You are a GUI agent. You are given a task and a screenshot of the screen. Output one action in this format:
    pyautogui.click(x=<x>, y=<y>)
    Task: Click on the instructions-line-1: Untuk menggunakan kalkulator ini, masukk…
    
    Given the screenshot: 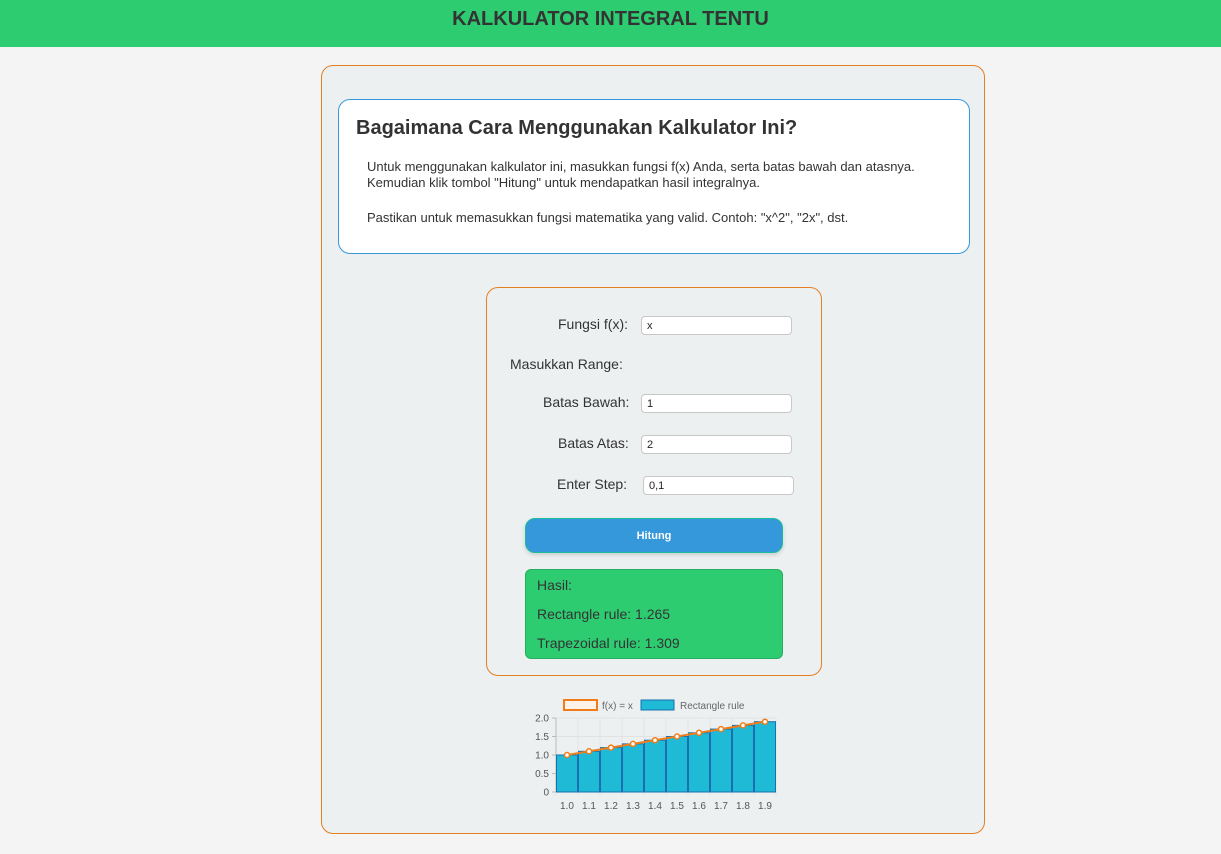 What is the action you would take?
    pyautogui.click(x=641, y=166)
    